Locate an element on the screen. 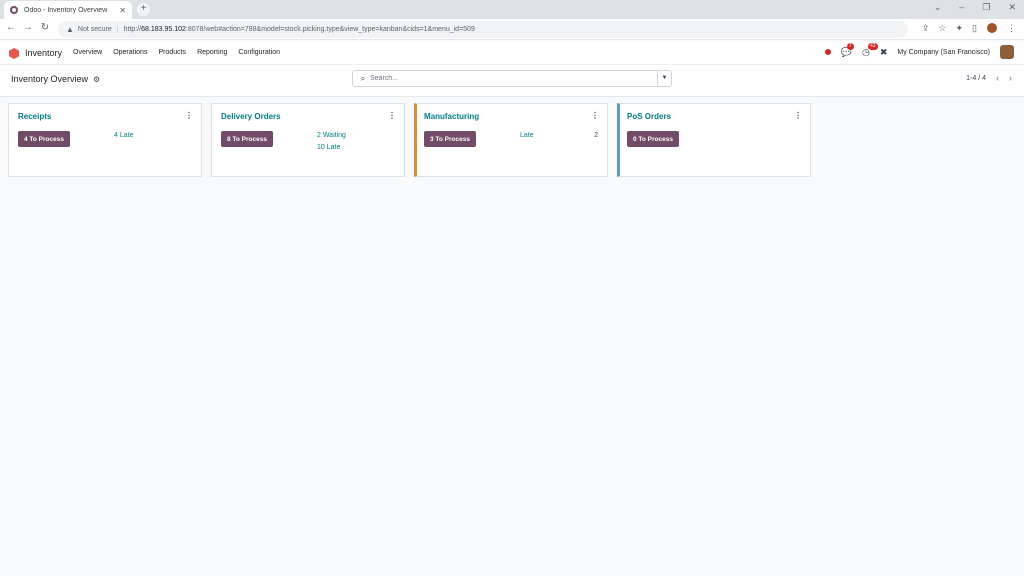 This screenshot has width=1024, height=576. profile-avatar-icon is located at coordinates (992, 28).